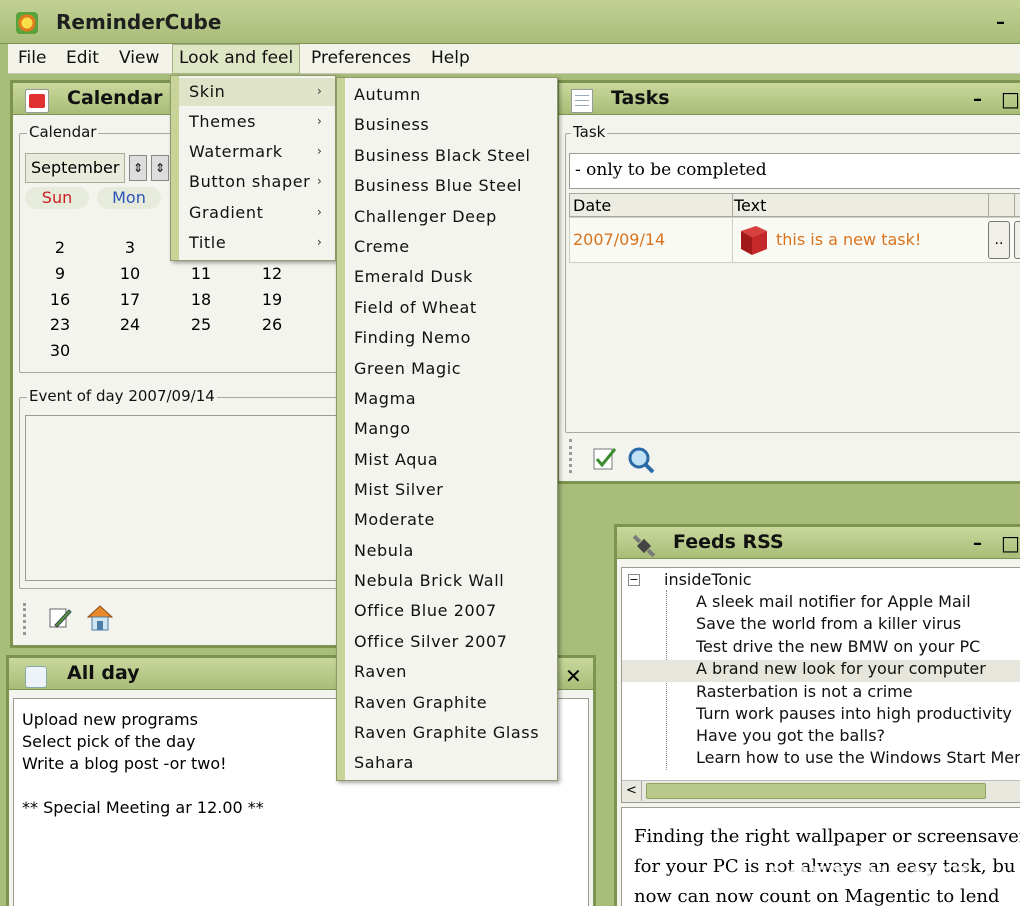 The image size is (1020, 906). Describe the element at coordinates (222, 121) in the screenshot. I see `menu-item-themes: Themes` at that location.